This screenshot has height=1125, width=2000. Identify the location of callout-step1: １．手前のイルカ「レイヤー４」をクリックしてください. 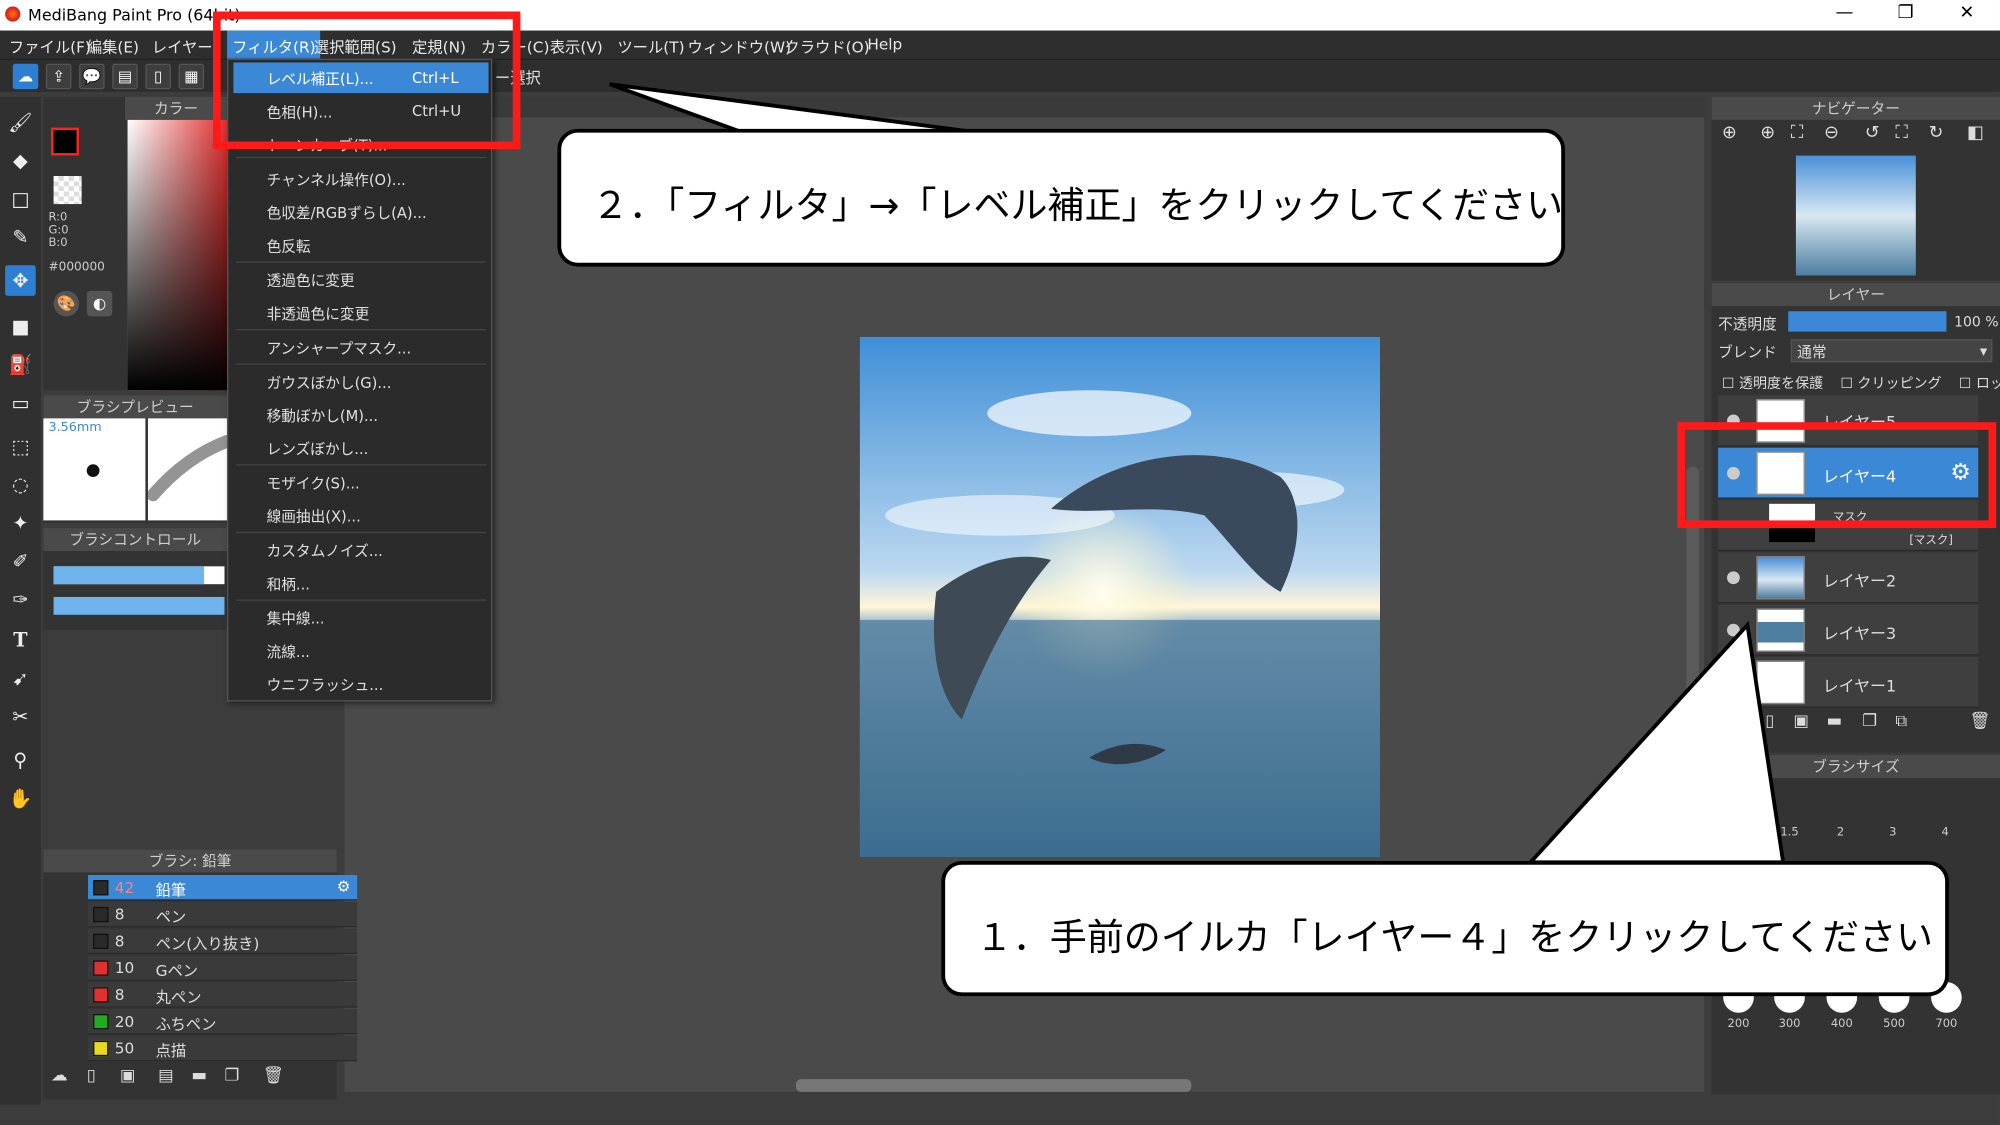
(1445, 928).